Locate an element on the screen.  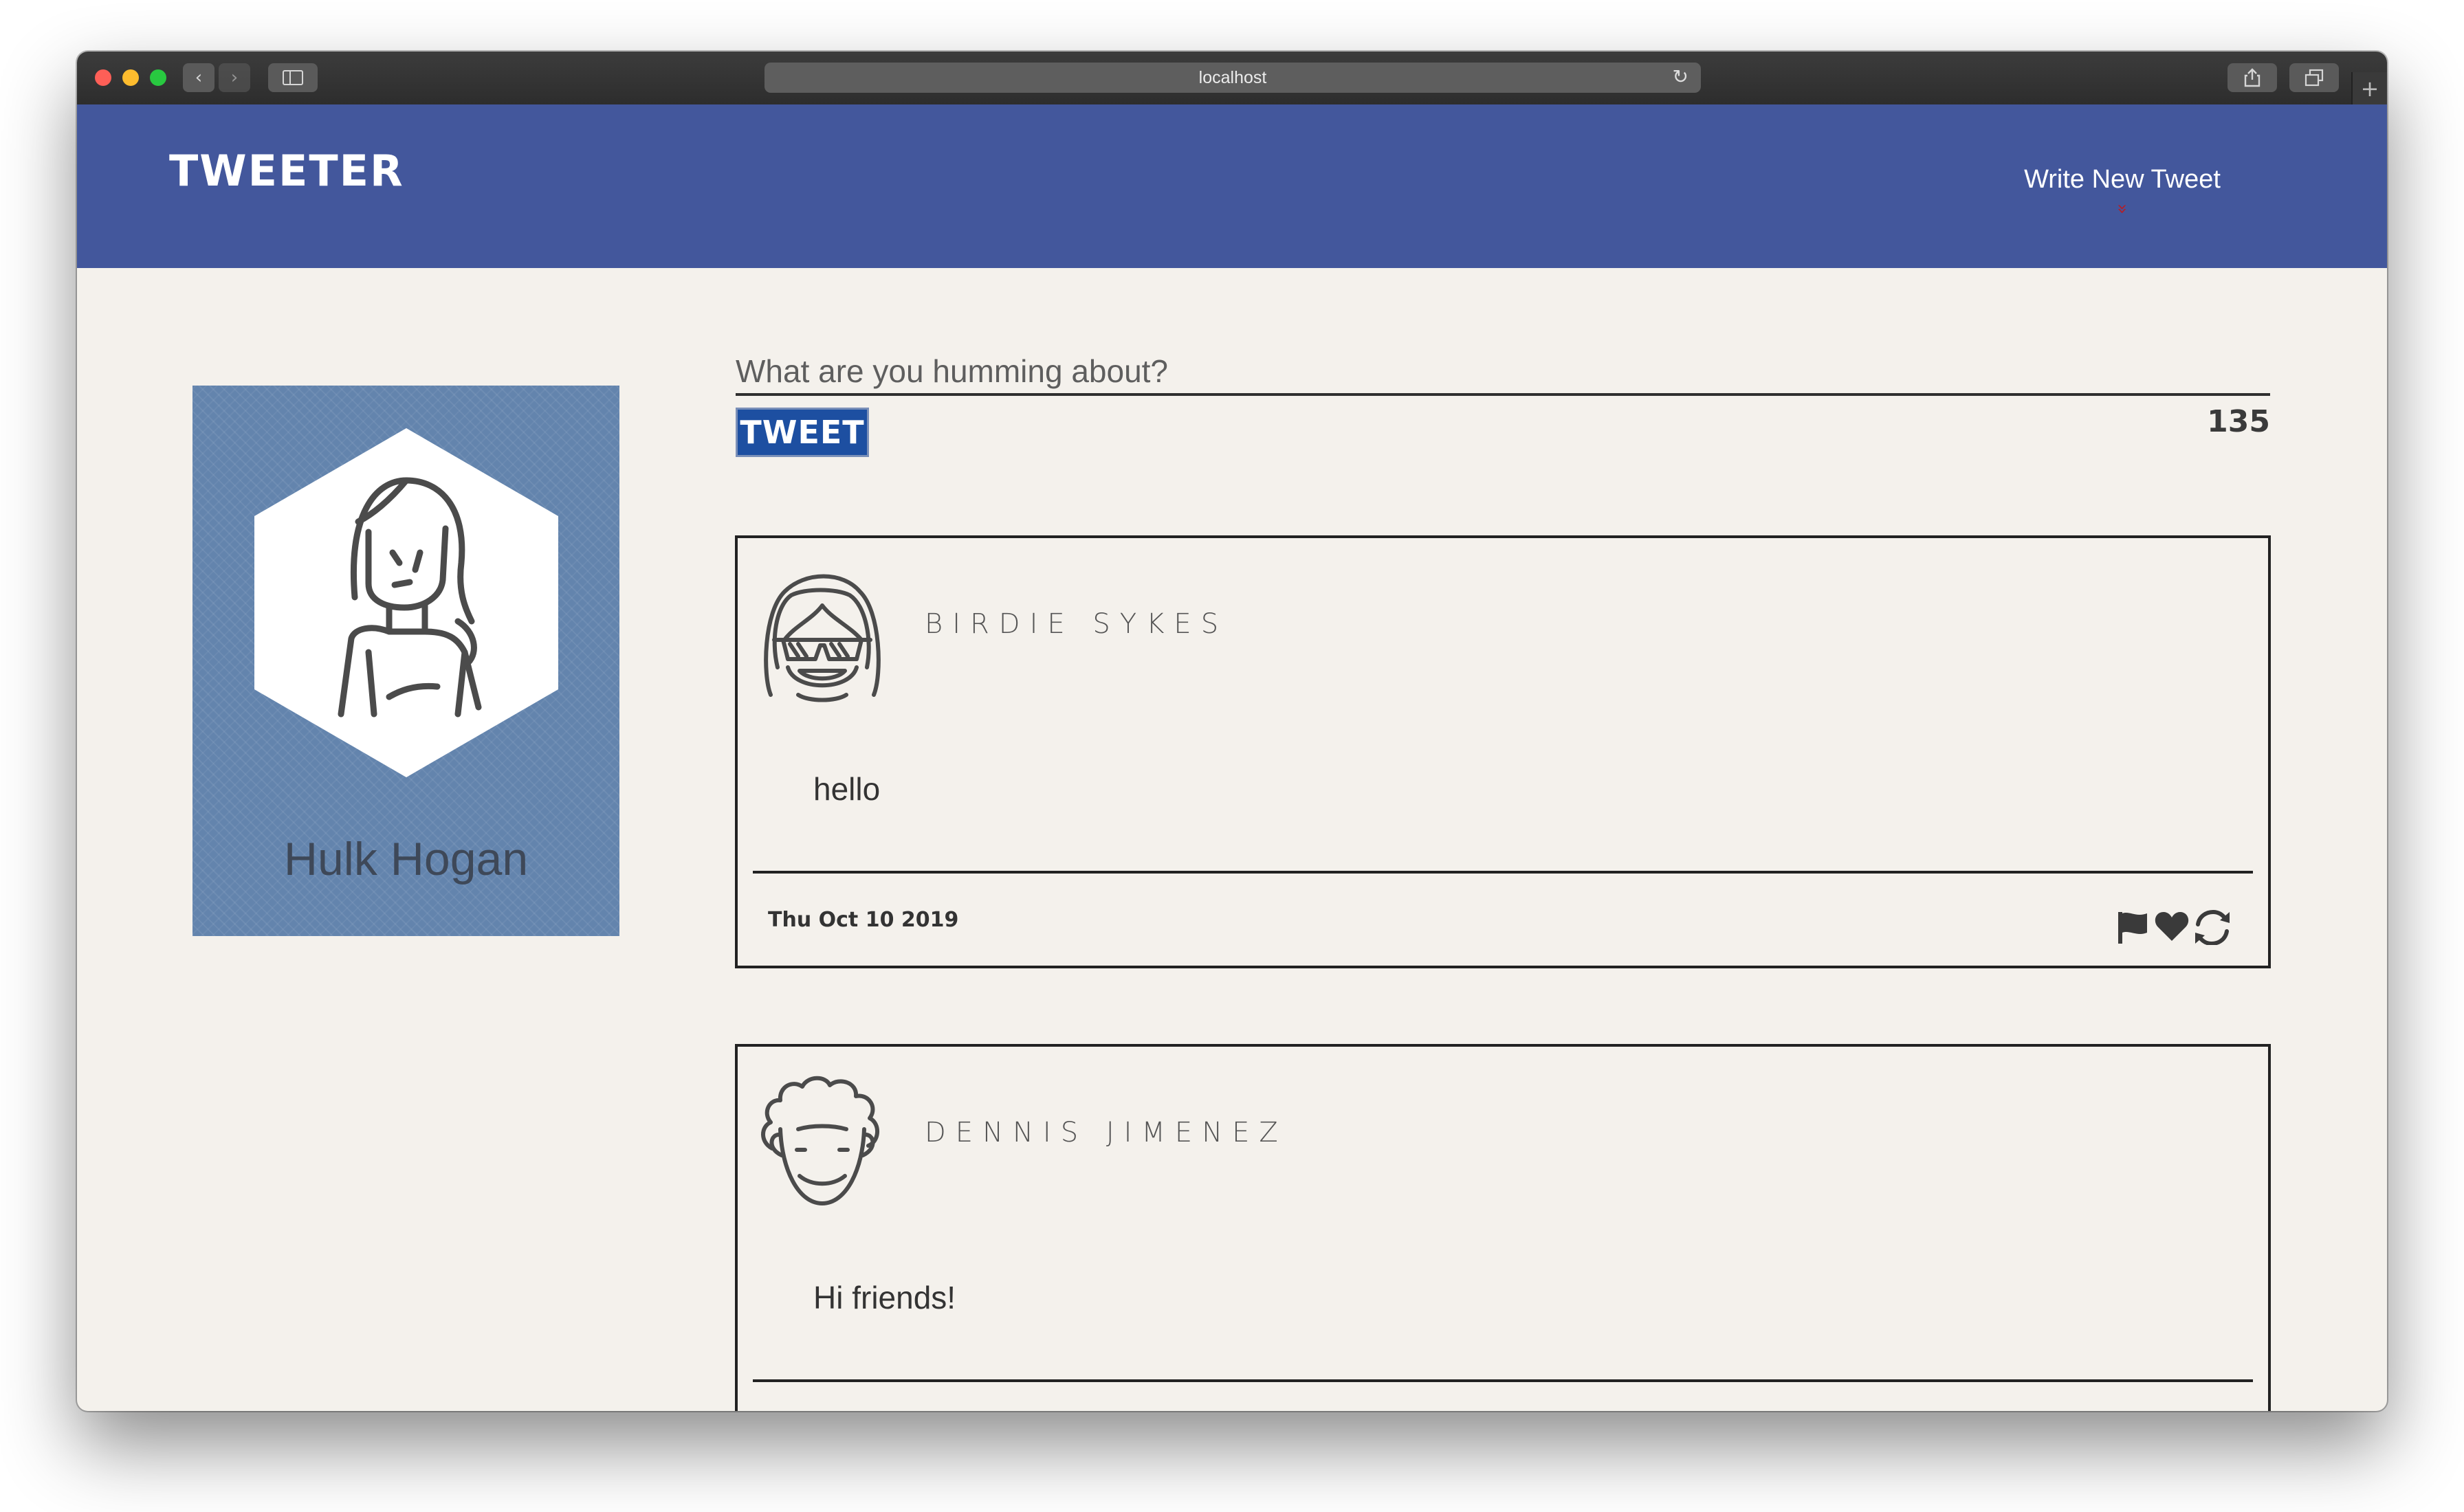
back-button: ‹ is located at coordinates (198, 77).